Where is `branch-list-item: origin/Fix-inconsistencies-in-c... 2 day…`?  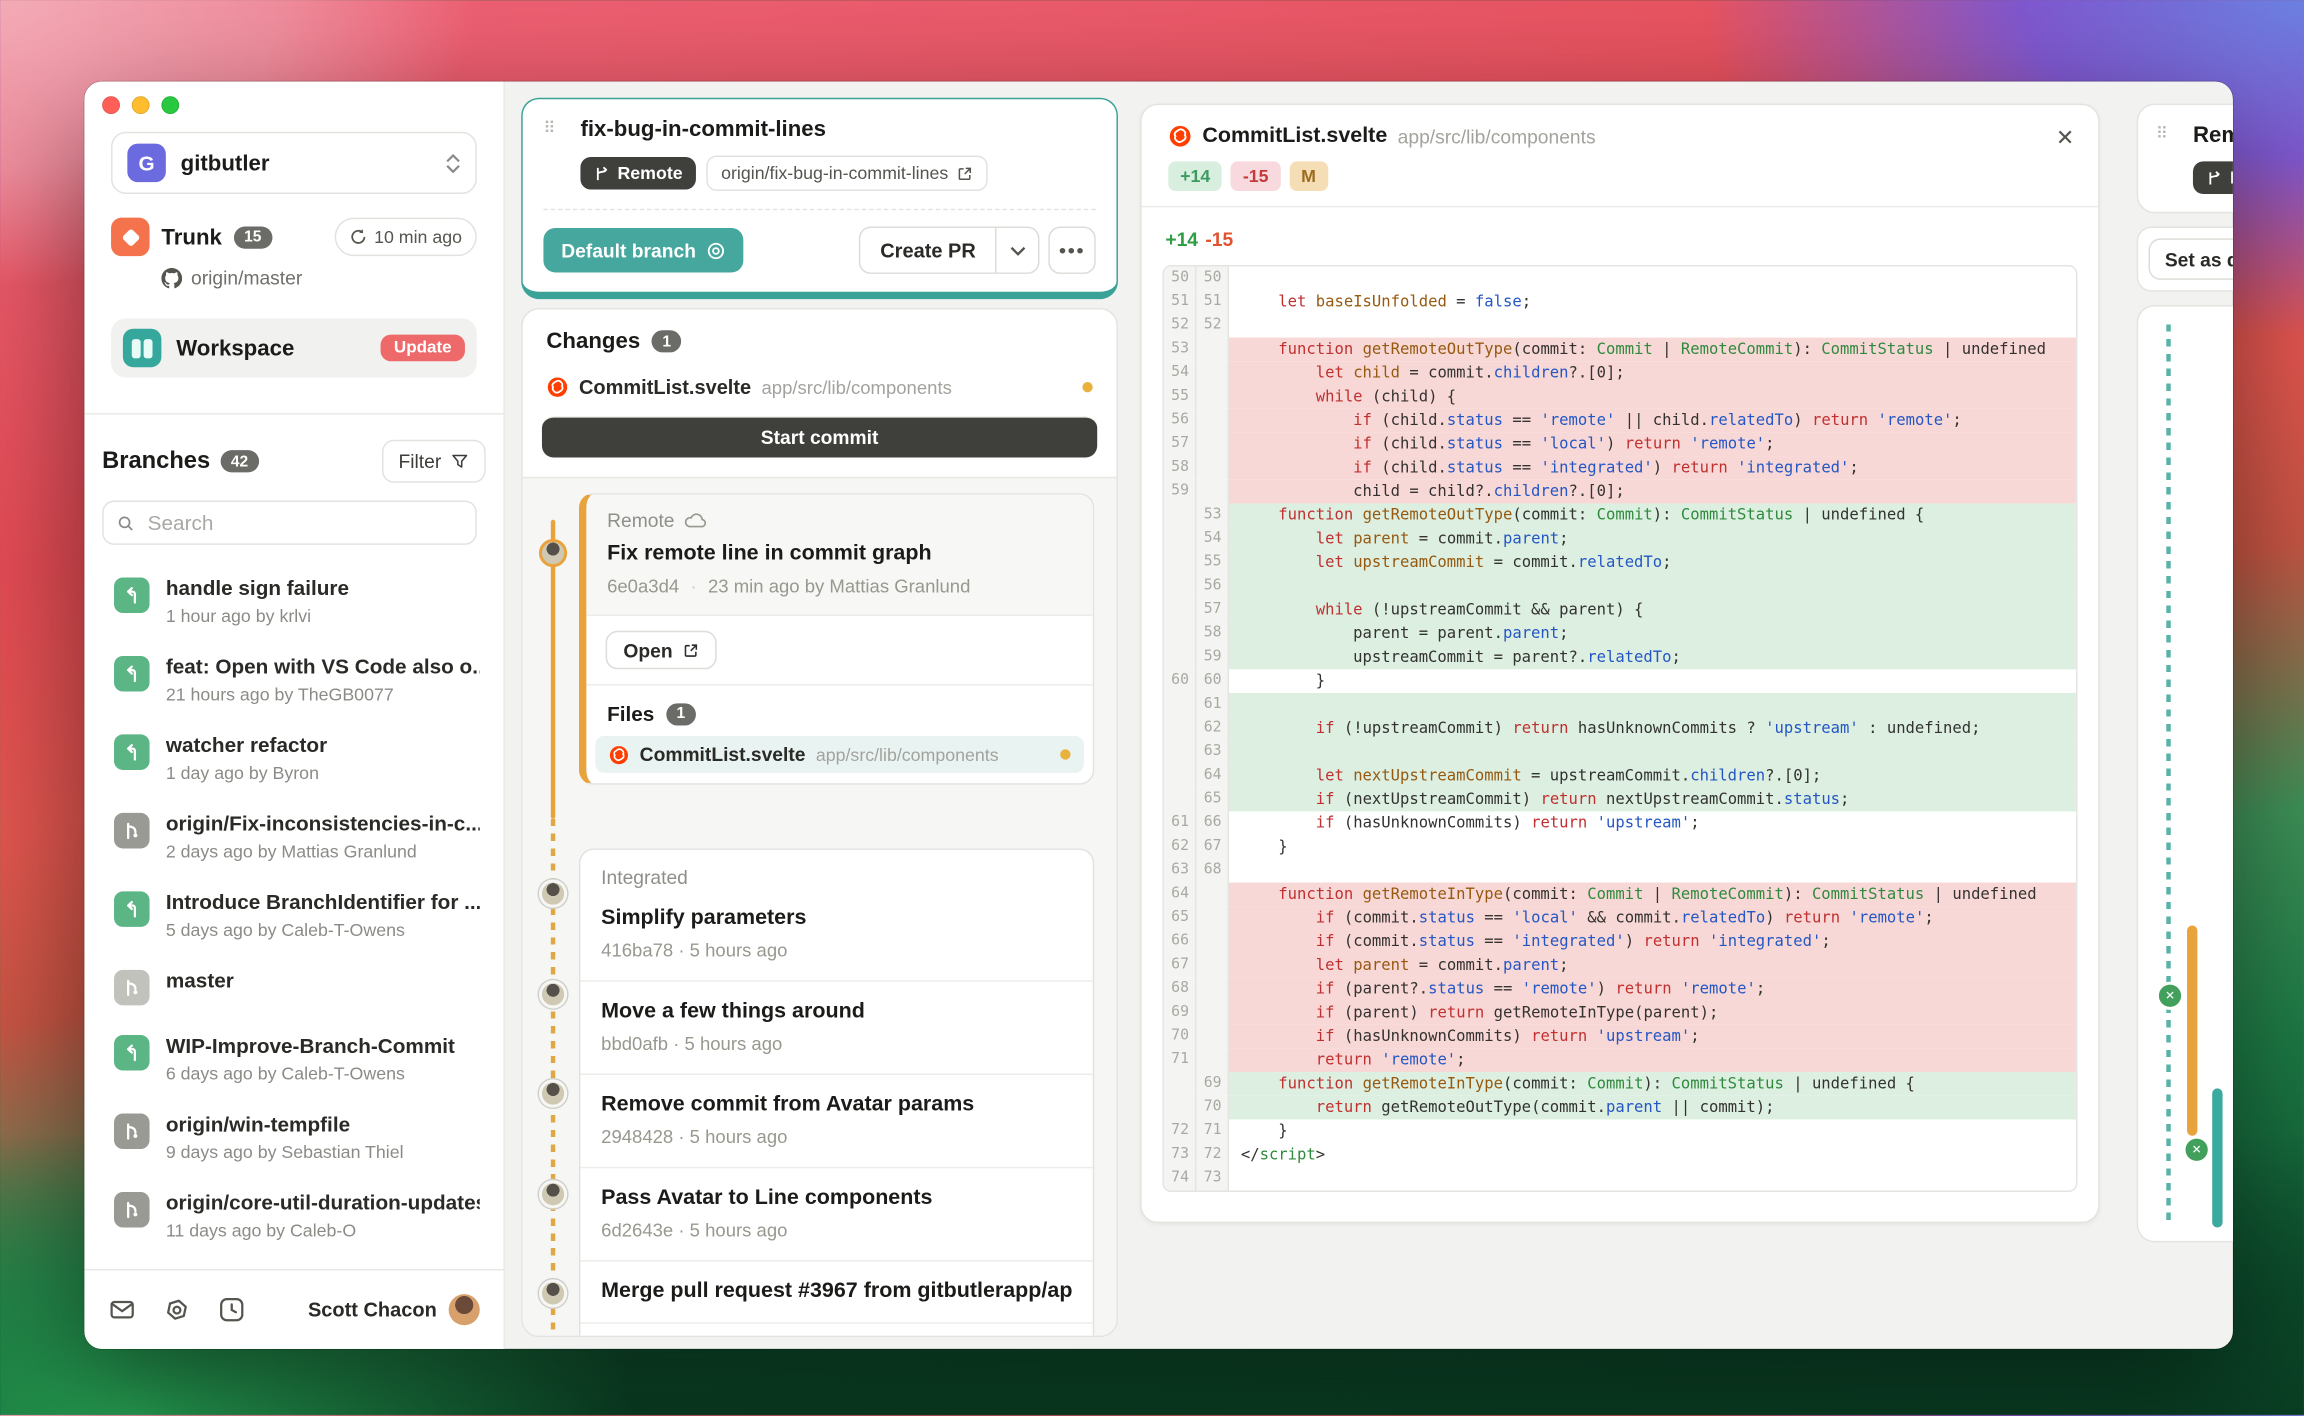 branch-list-item: origin/Fix-inconsistencies-in-c... 2 day… is located at coordinates (293, 836).